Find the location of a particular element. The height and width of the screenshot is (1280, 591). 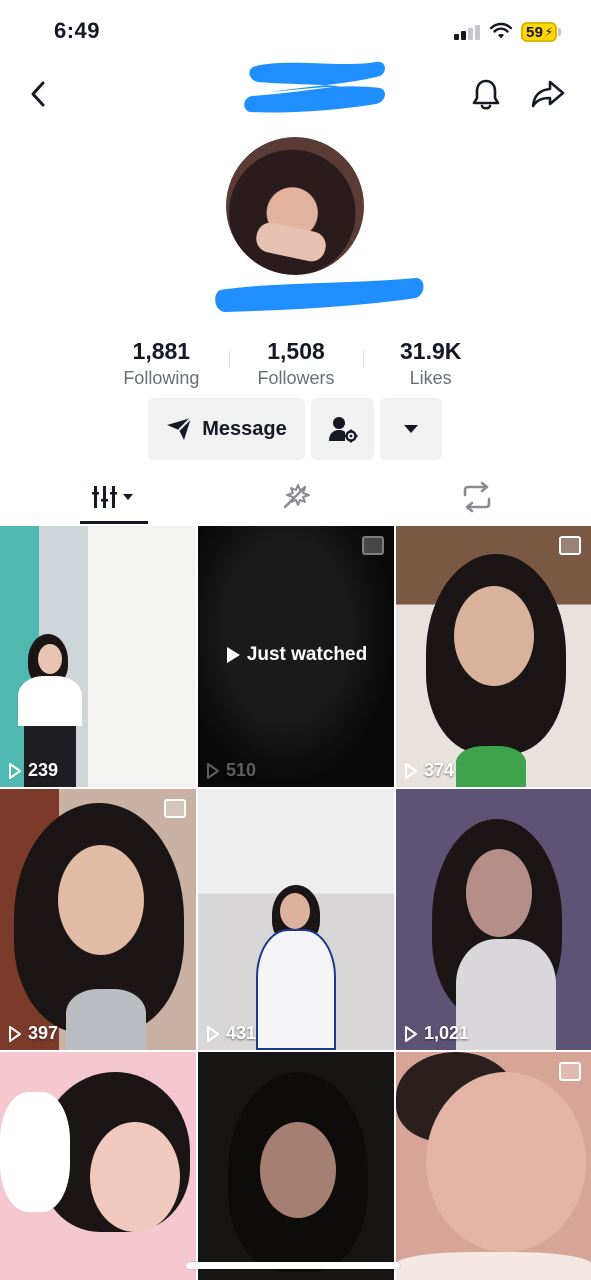

stat-label: Likes is located at coordinates (430, 378).